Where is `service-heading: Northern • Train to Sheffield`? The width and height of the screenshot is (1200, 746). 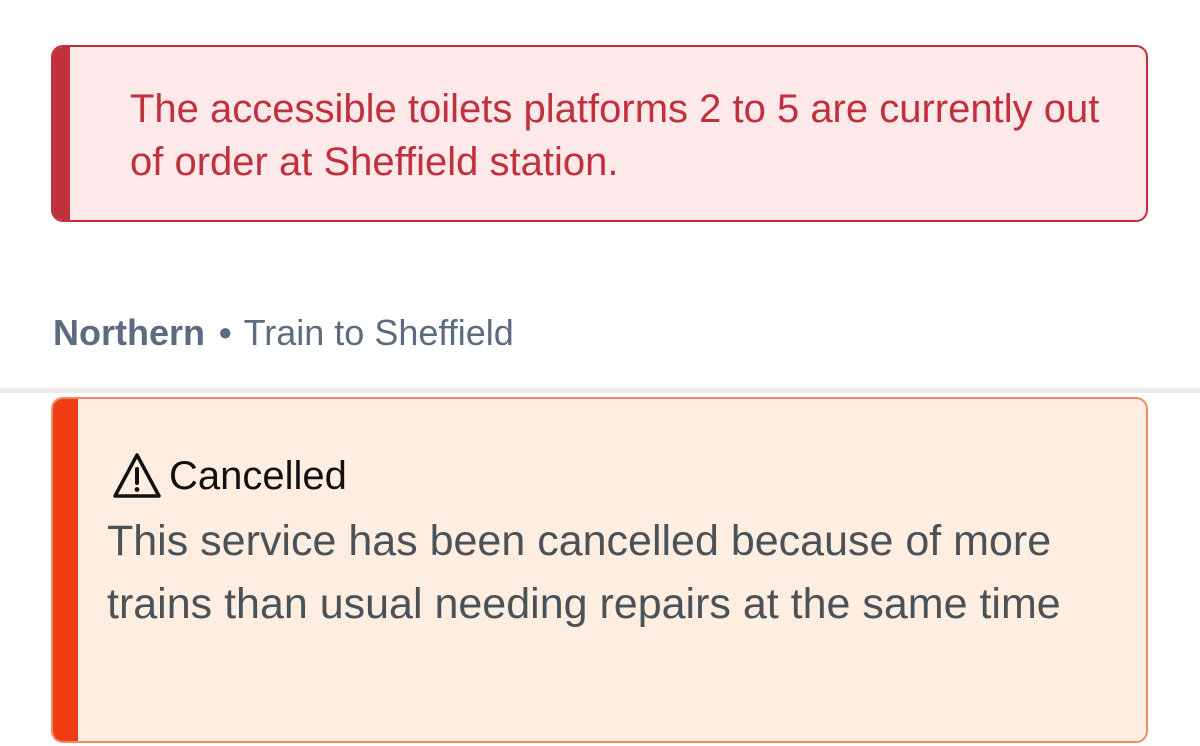 service-heading: Northern • Train to Sheffield is located at coordinates (283, 333).